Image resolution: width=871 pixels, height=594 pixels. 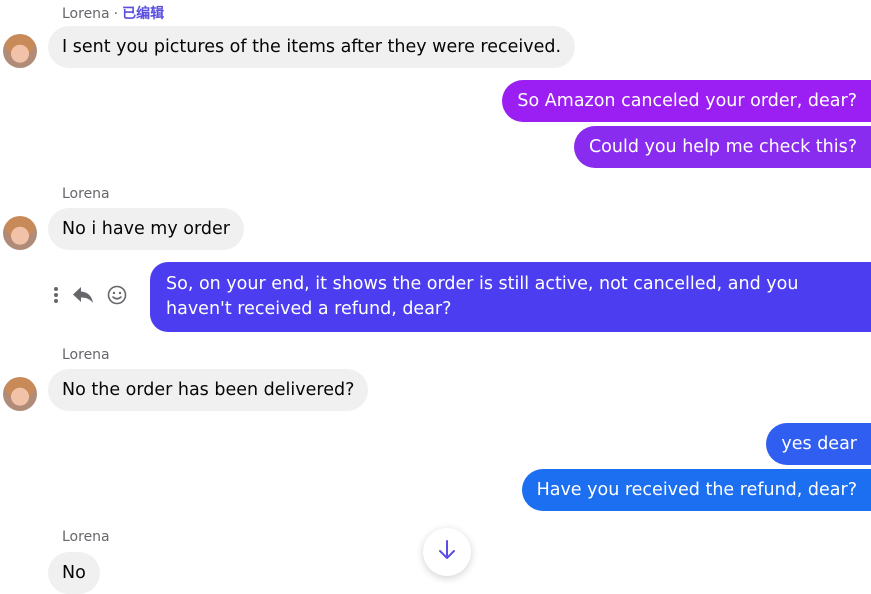 I want to click on more-vertical-icon, so click(x=56, y=295).